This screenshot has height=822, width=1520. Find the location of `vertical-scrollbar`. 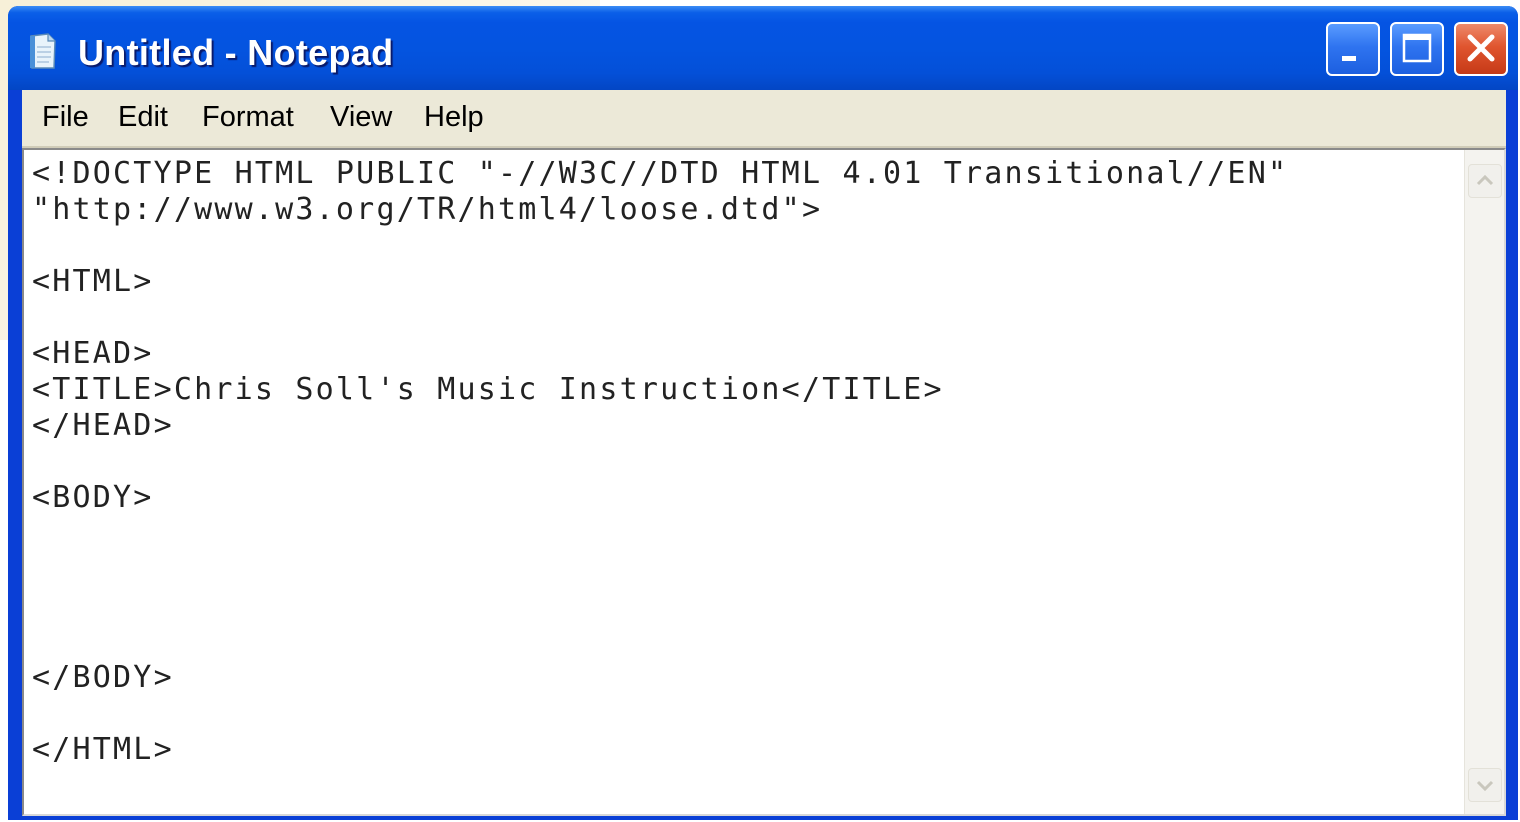

vertical-scrollbar is located at coordinates (1484, 482).